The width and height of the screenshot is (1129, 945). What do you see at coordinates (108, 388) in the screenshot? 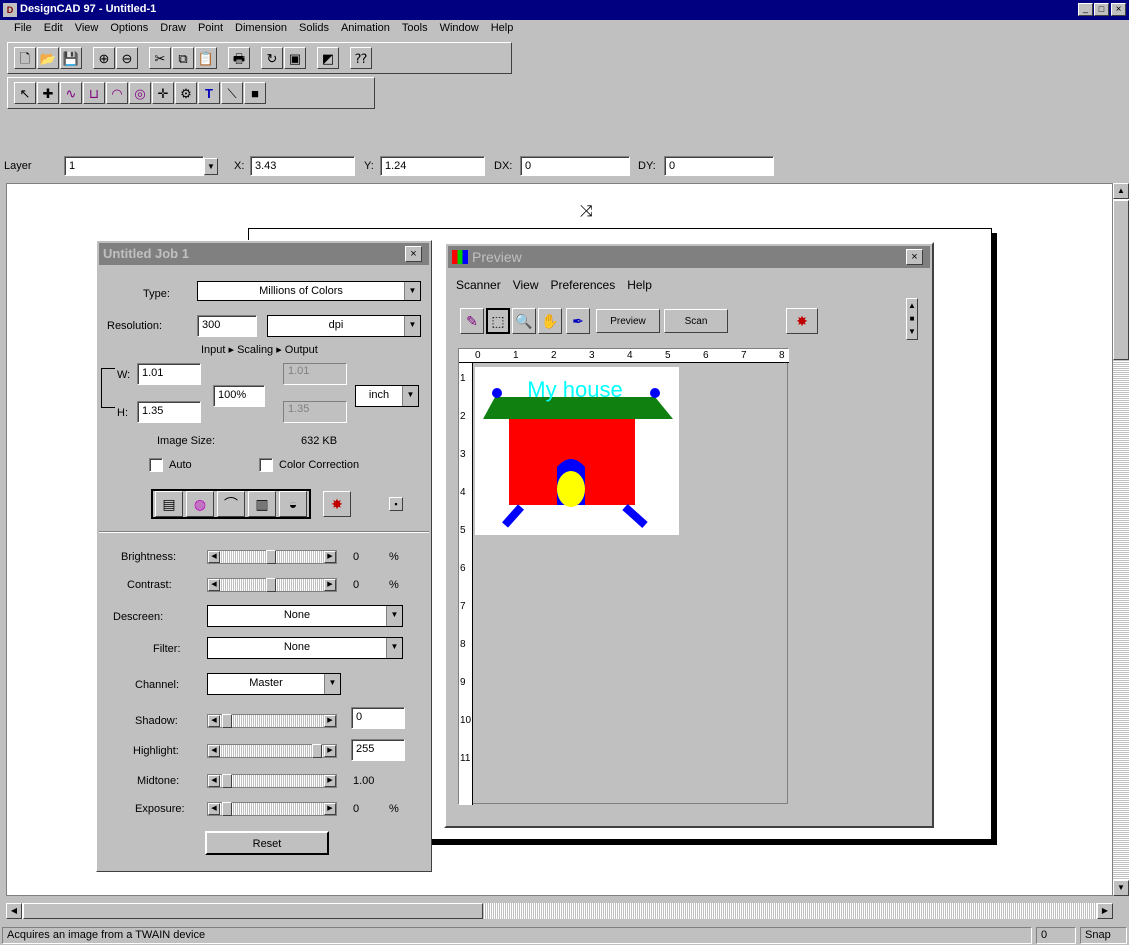
I see `link-bracket-icon` at bounding box center [108, 388].